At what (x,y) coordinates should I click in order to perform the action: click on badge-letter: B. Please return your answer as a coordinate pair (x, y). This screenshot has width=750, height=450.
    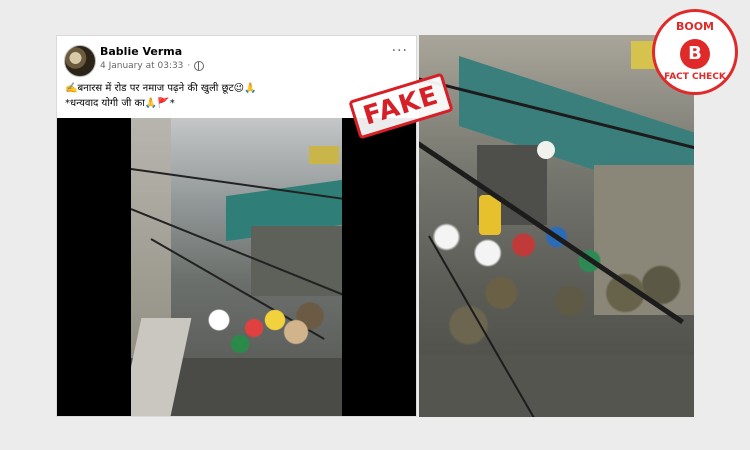
    Looking at the image, I should click on (695, 54).